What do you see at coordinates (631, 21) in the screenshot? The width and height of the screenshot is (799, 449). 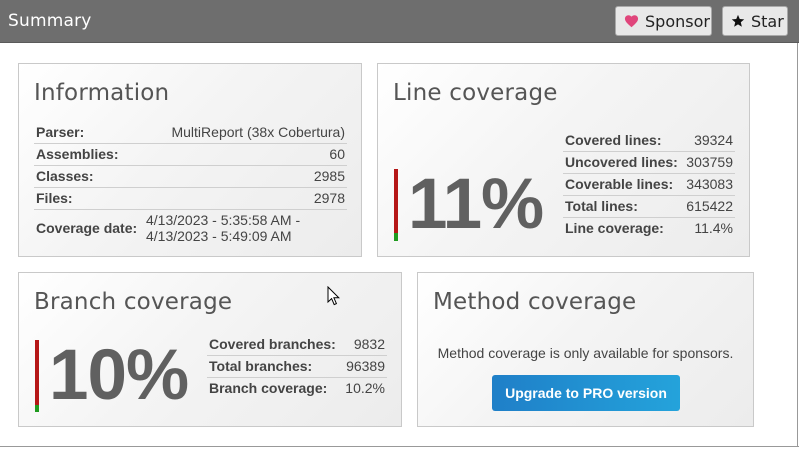 I see `heart-icon` at bounding box center [631, 21].